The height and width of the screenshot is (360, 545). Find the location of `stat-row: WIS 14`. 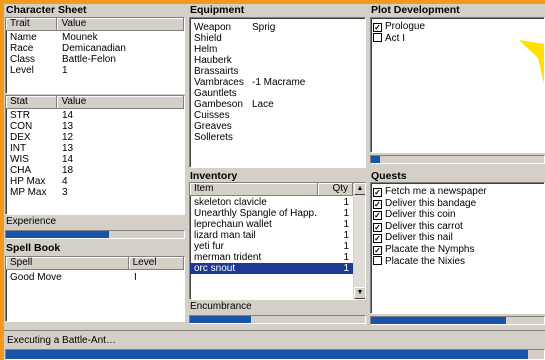

stat-row: WIS 14 is located at coordinates (95, 159).